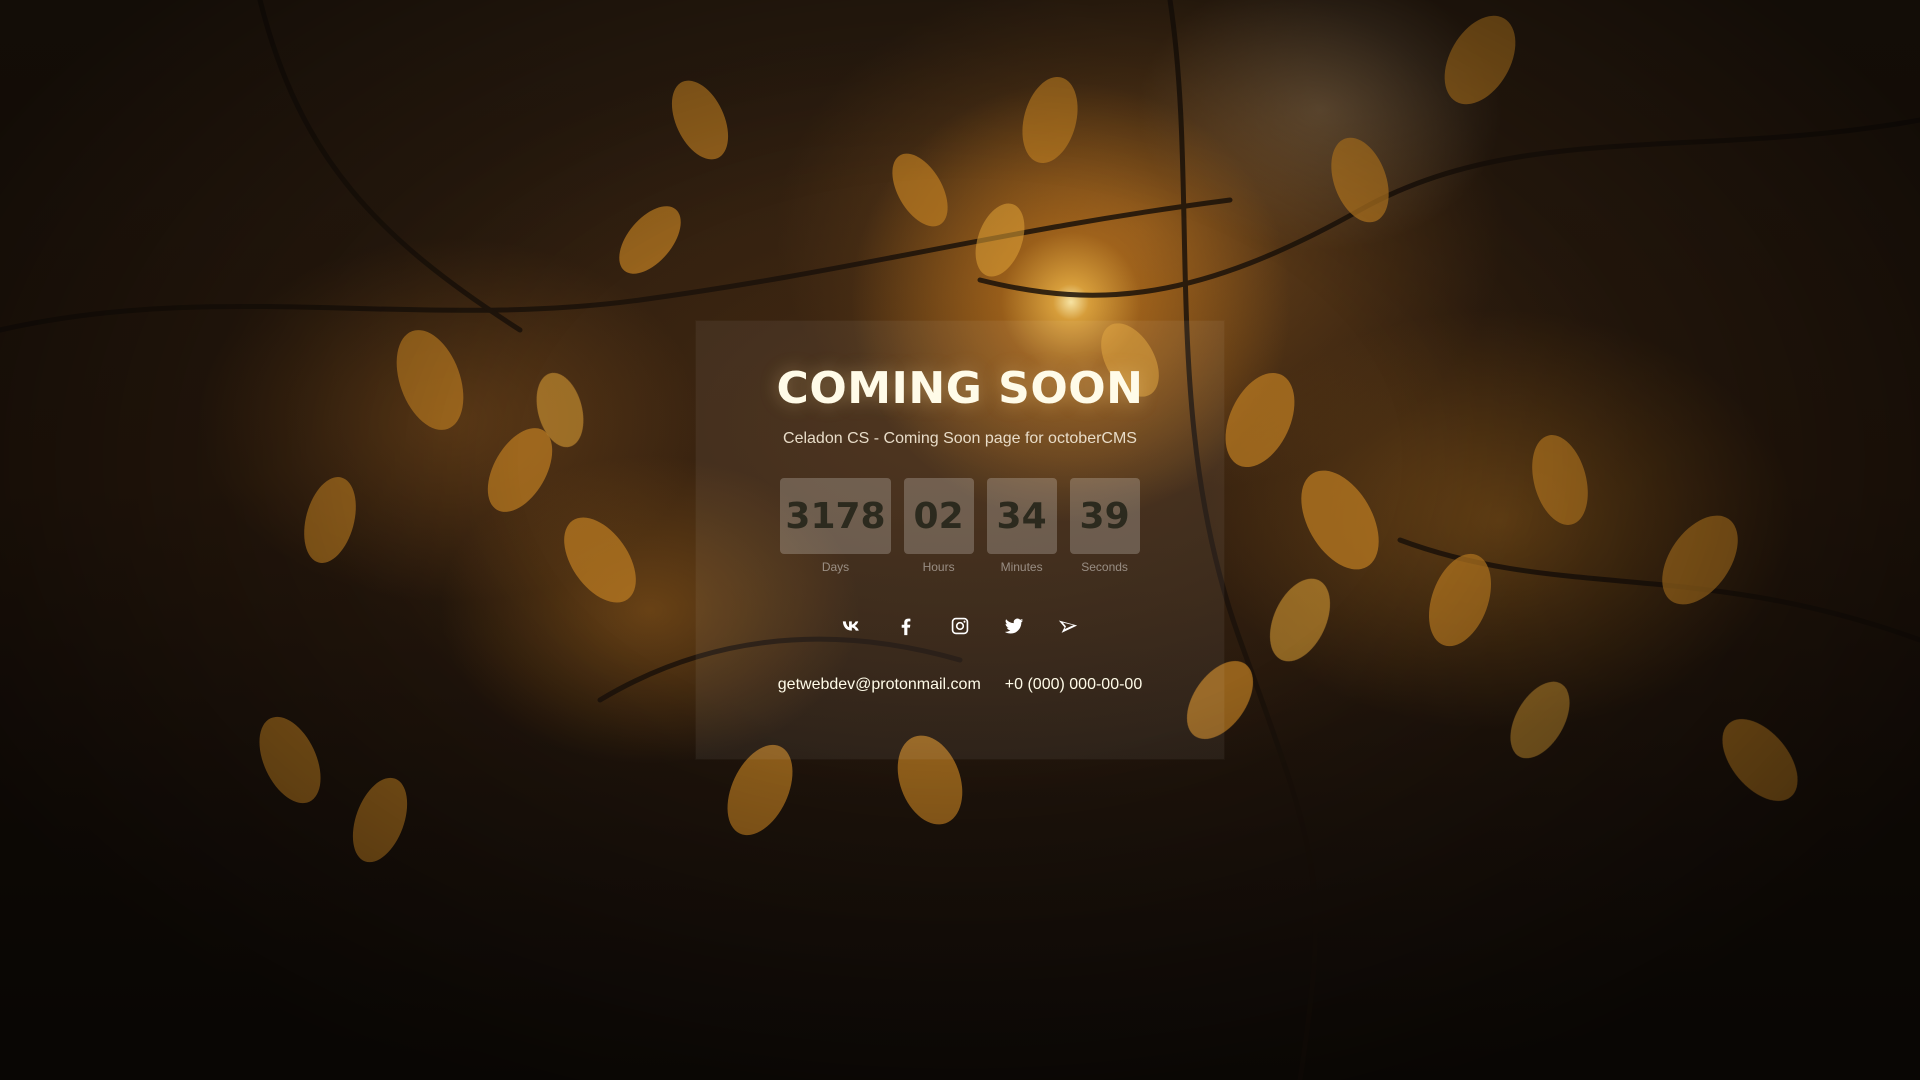 This screenshot has width=1920, height=1080. I want to click on seconds-value: 39, so click(1104, 516).